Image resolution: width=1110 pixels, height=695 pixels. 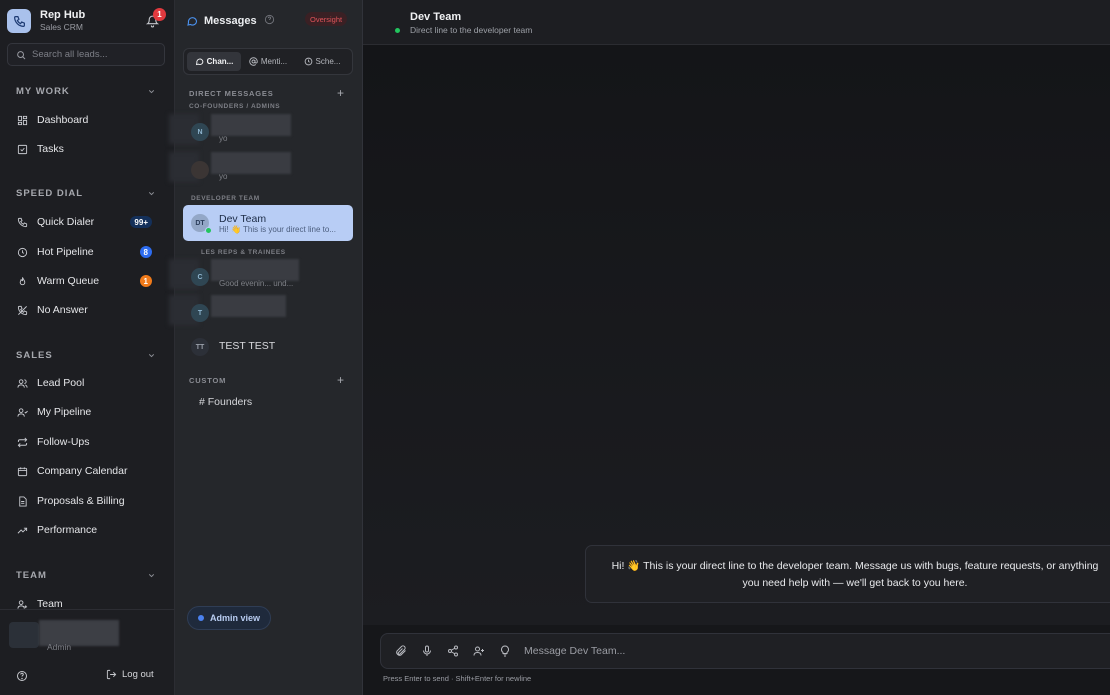 I want to click on brand-name: Rep Hub, so click(x=63, y=15).